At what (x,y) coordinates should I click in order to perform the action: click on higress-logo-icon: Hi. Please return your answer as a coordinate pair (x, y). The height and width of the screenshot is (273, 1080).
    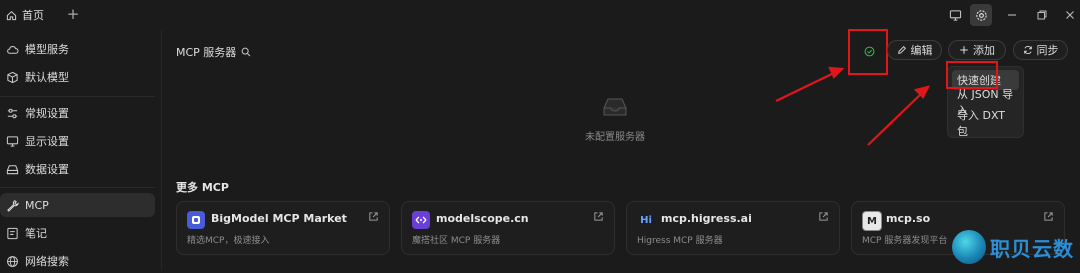
    Looking at the image, I should click on (646, 220).